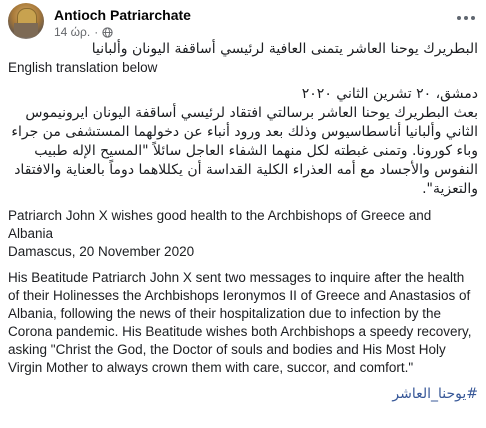 This screenshot has height=428, width=486. Describe the element at coordinates (26, 30) in the screenshot. I see `avatar-building` at that location.